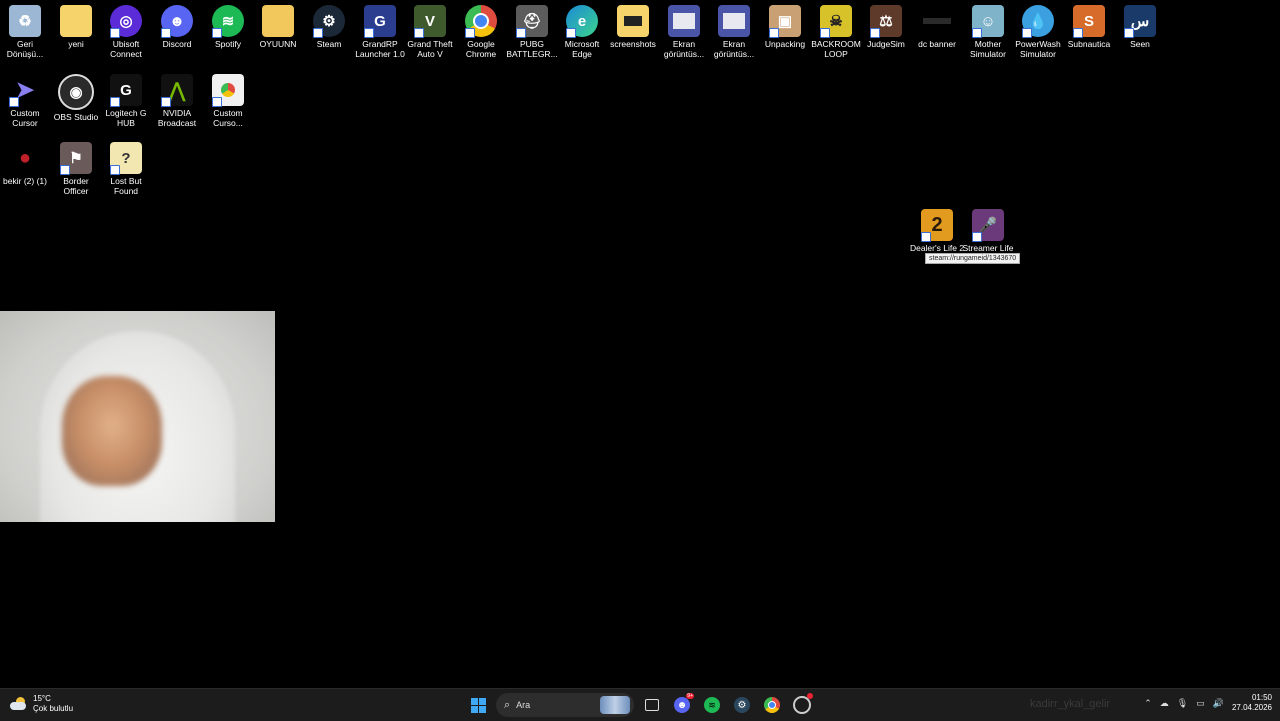 The image size is (1280, 721). What do you see at coordinates (53, 708) in the screenshot?
I see `weather-desc: Çok bulutlu` at bounding box center [53, 708].